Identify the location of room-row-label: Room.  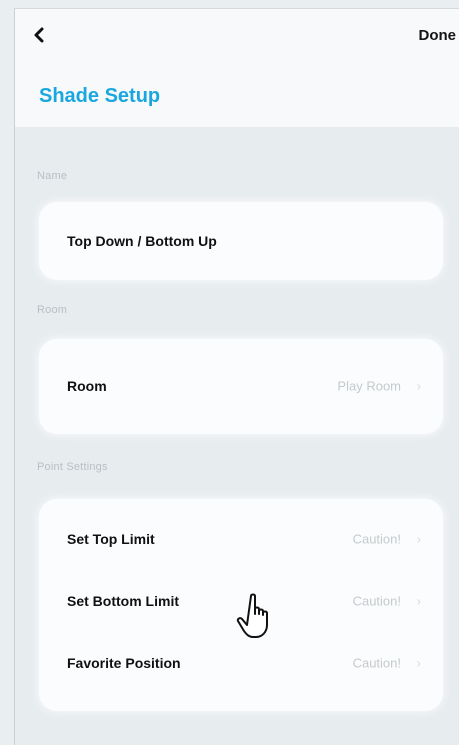
(87, 386).